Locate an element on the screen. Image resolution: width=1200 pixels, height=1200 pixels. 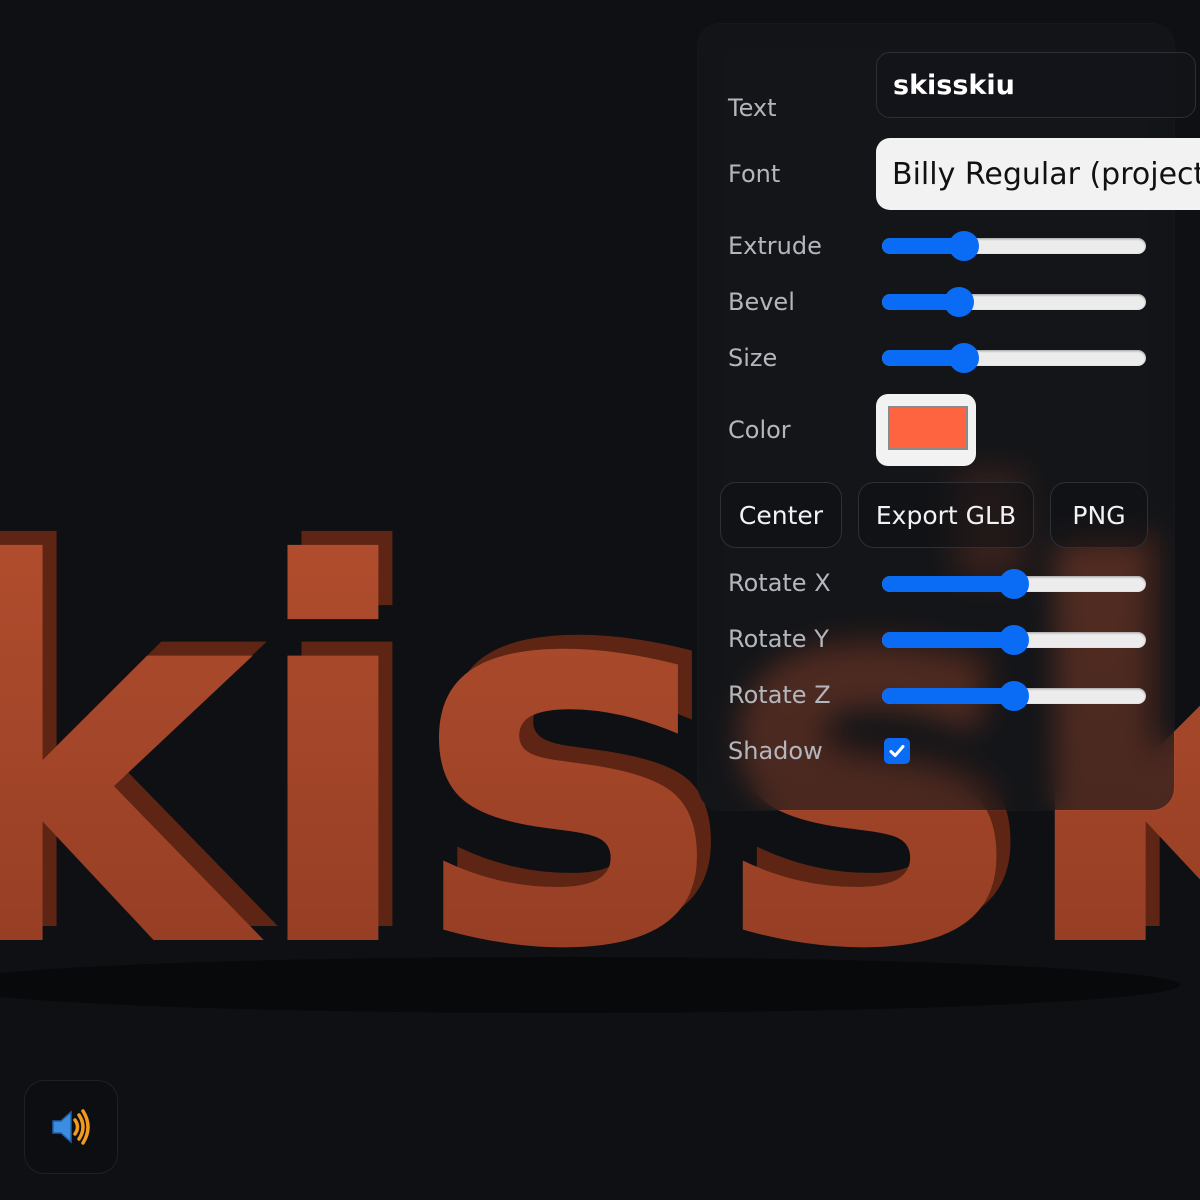
color-swatch is located at coordinates (928, 428).